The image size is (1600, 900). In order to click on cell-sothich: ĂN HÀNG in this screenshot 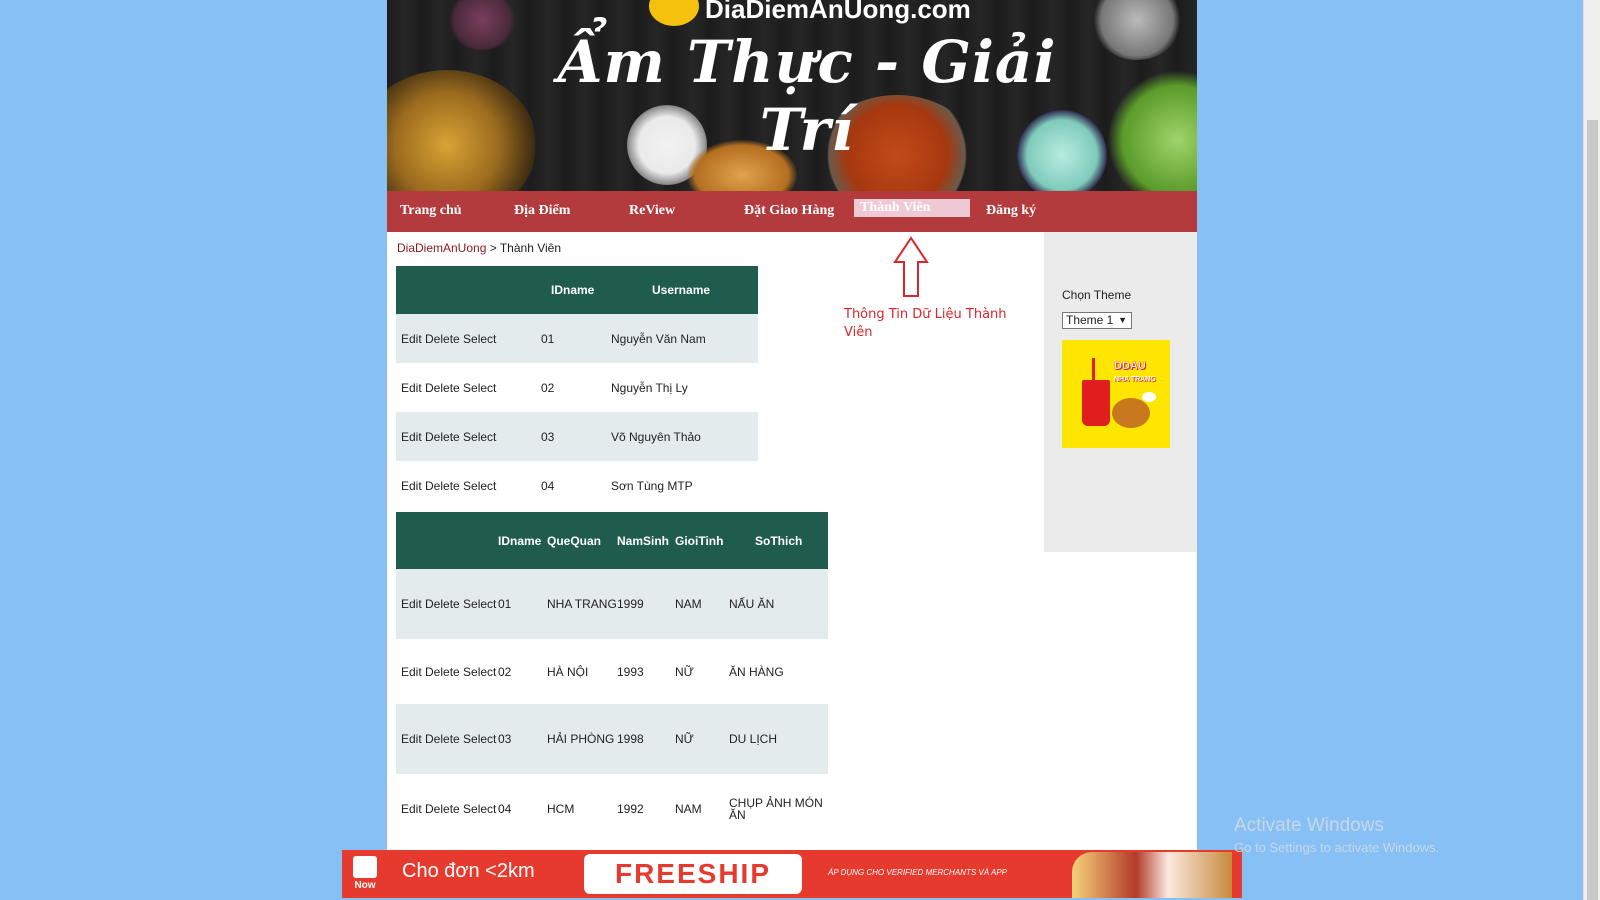, I will do `click(756, 671)`.